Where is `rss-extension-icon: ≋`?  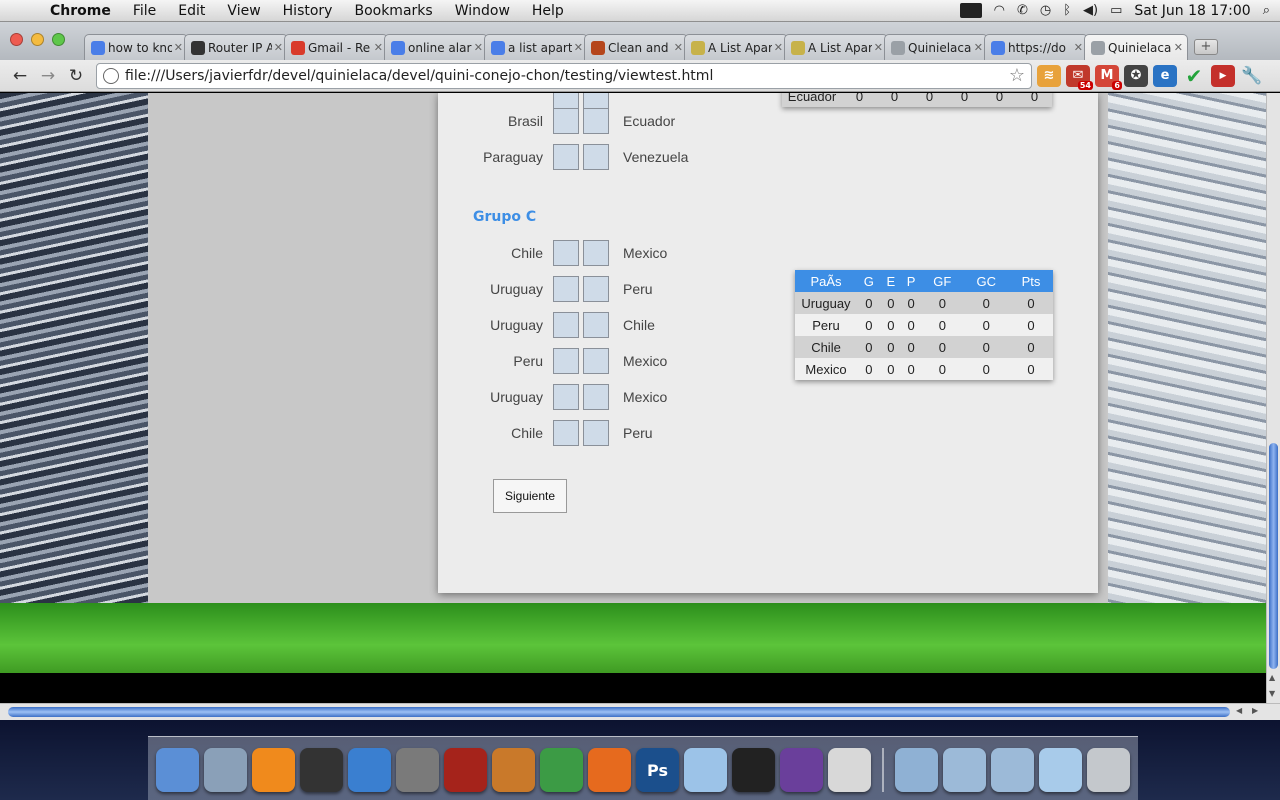 rss-extension-icon: ≋ is located at coordinates (1049, 75).